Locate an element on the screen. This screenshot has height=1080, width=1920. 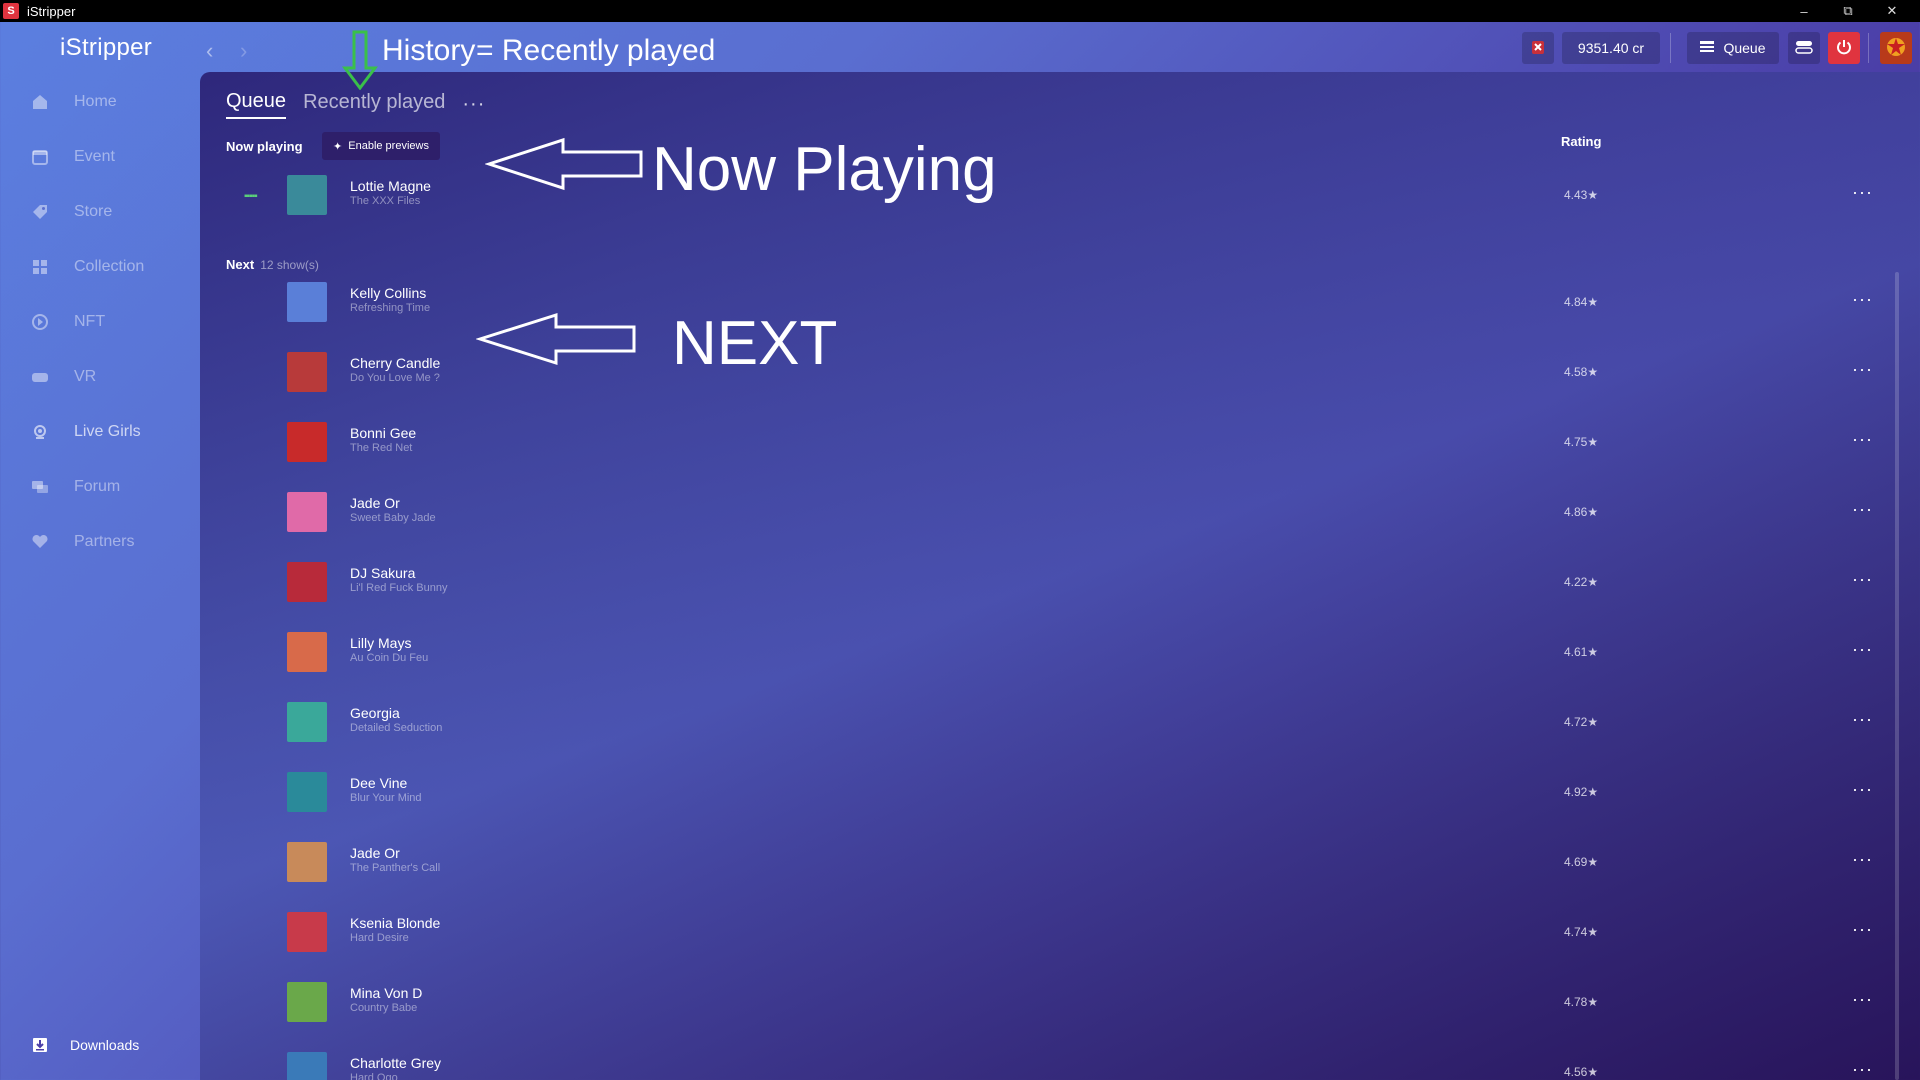
power-icon is located at coordinates (1844, 48).